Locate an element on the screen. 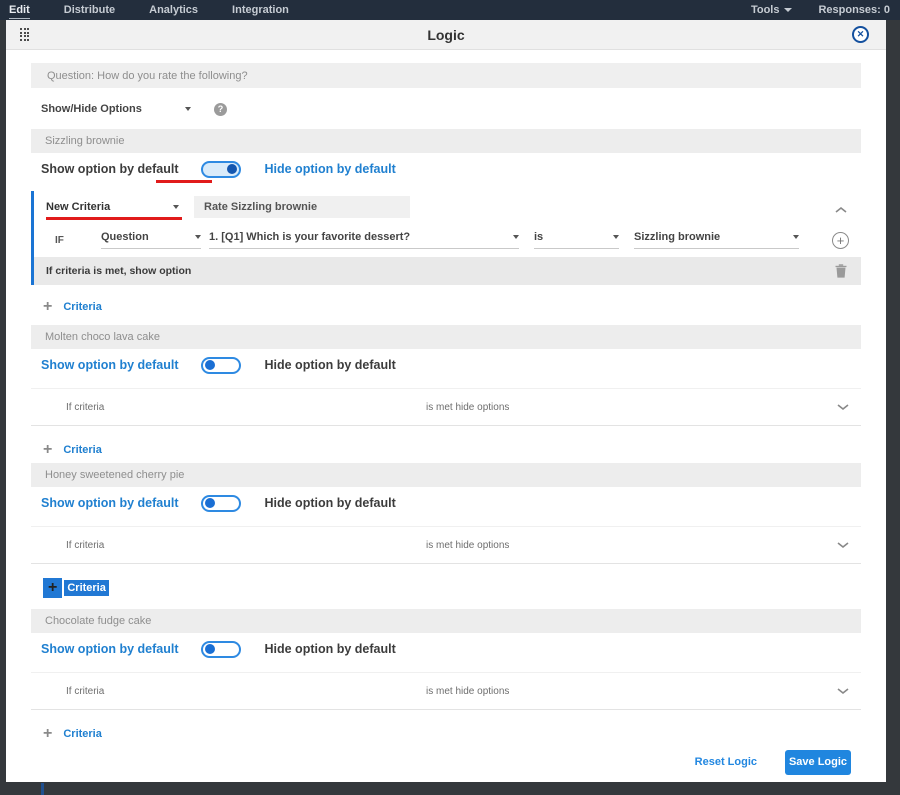 This screenshot has height=795, width=900. criteria-question-dropdown: 1. [Q1] Which is your favorite dessert? is located at coordinates (364, 240).